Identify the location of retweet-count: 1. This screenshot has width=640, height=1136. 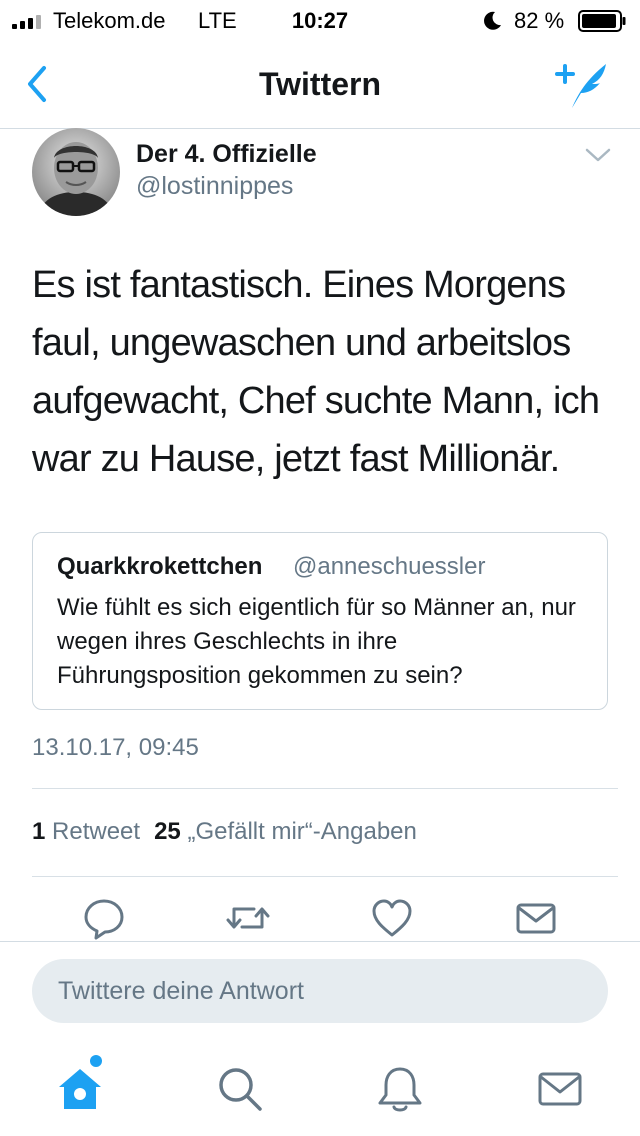
(39, 831).